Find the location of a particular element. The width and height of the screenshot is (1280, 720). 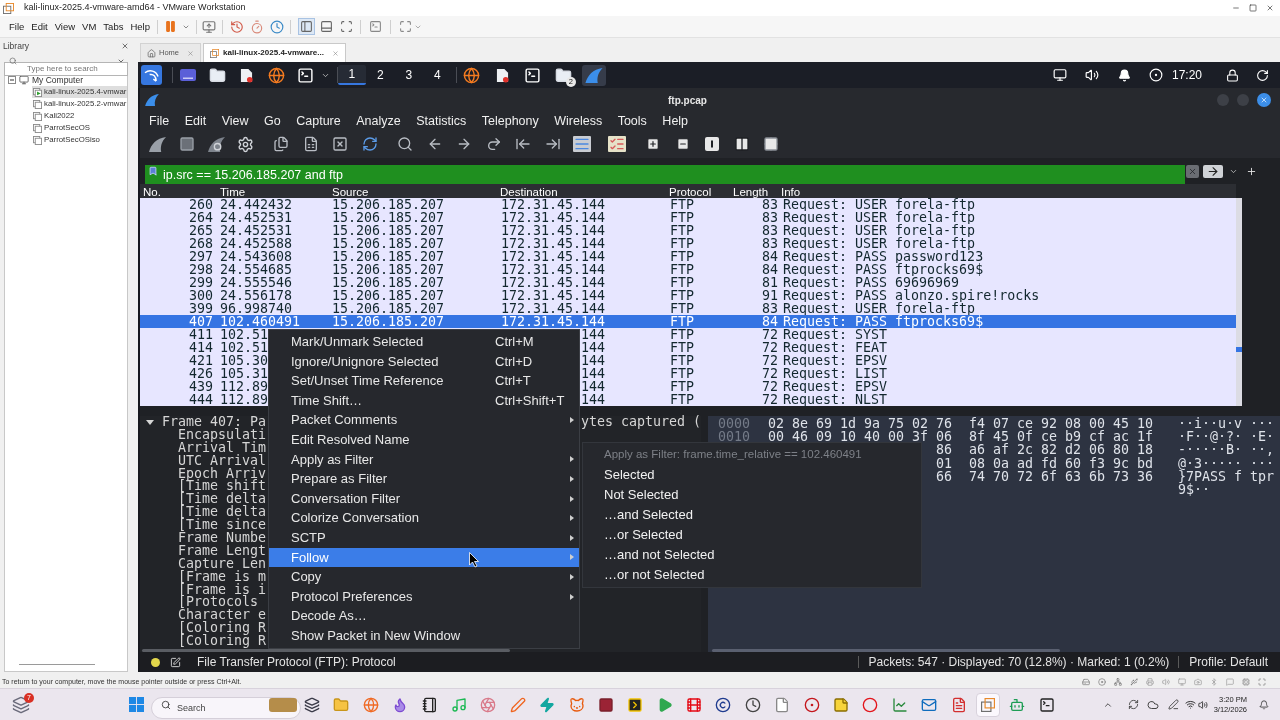

wifi-icon is located at coordinates (1190, 704).